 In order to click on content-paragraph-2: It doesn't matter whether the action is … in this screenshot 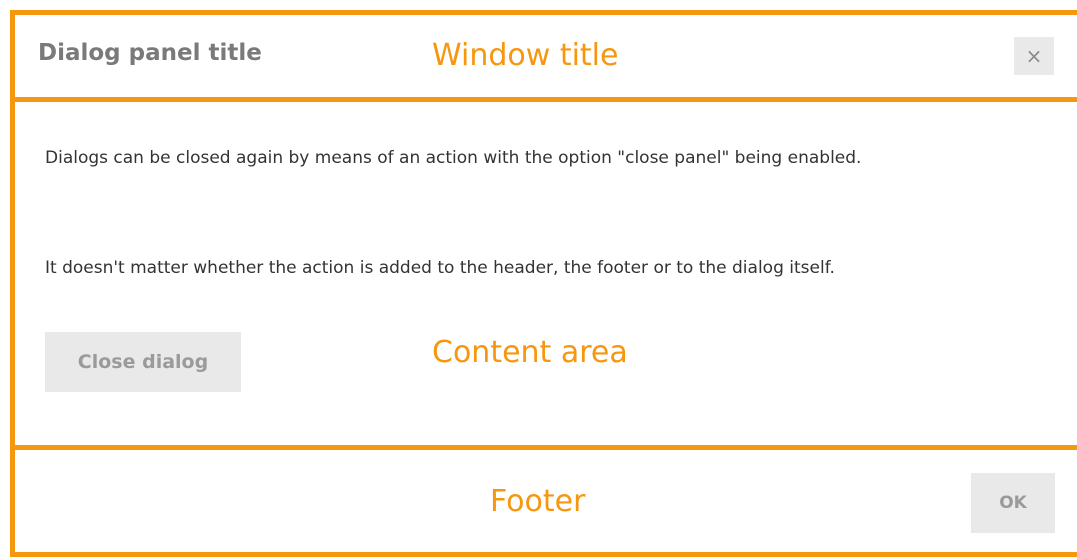, I will do `click(440, 268)`.